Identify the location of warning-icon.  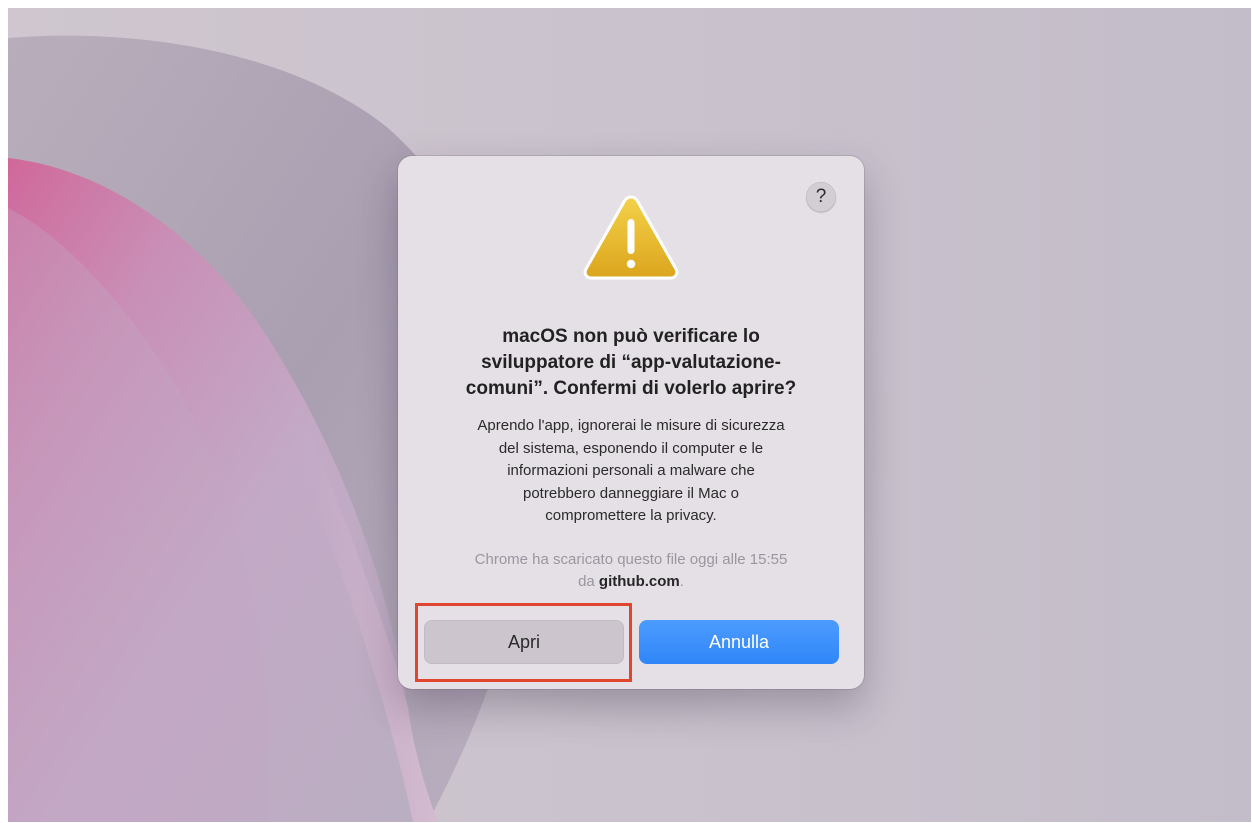
(631, 237).